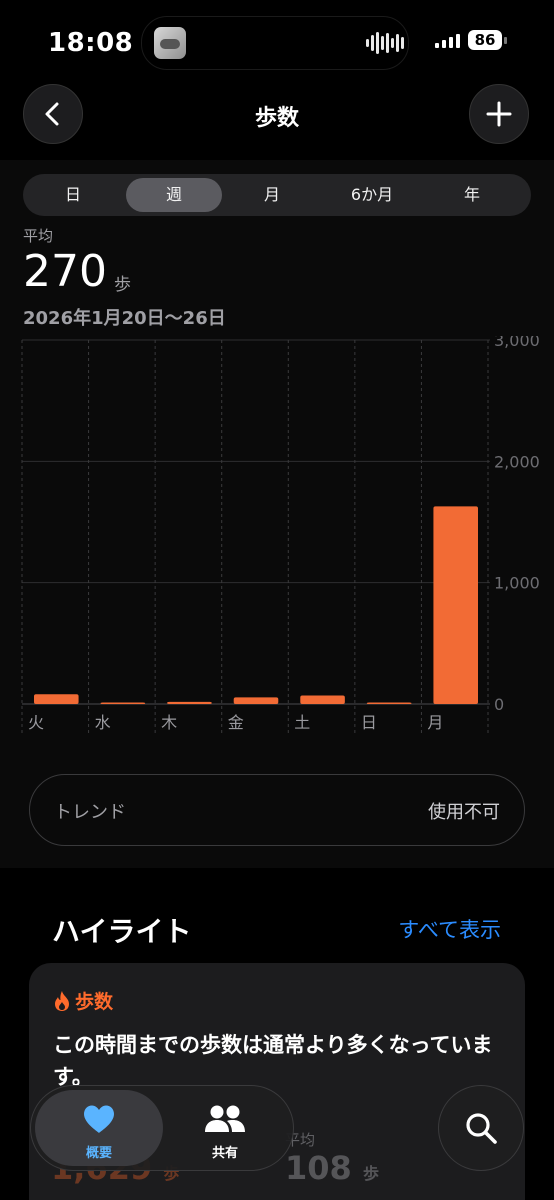  What do you see at coordinates (73, 195) in the screenshot?
I see `segment-day: 日` at bounding box center [73, 195].